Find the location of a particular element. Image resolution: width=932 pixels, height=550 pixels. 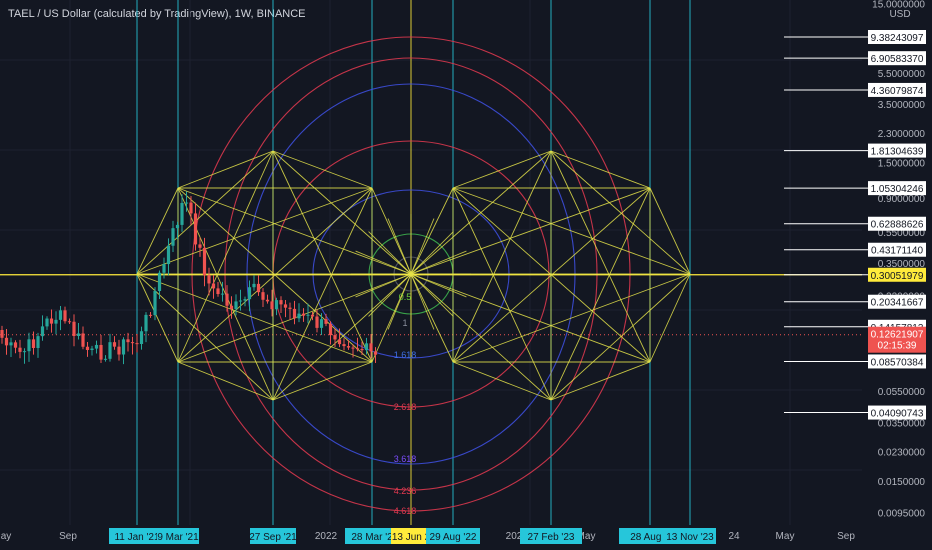

price-label-text: 1.81304639 is located at coordinates (897, 152).